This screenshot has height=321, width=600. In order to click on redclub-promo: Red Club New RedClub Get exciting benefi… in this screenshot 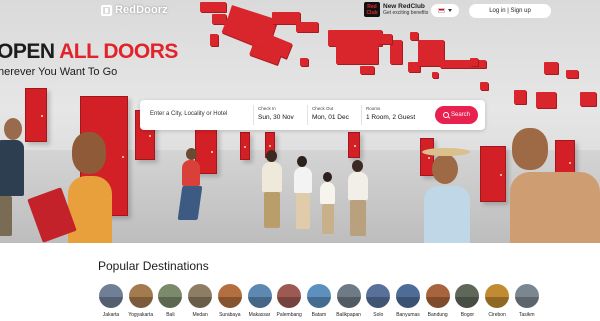, I will do `click(396, 9)`.